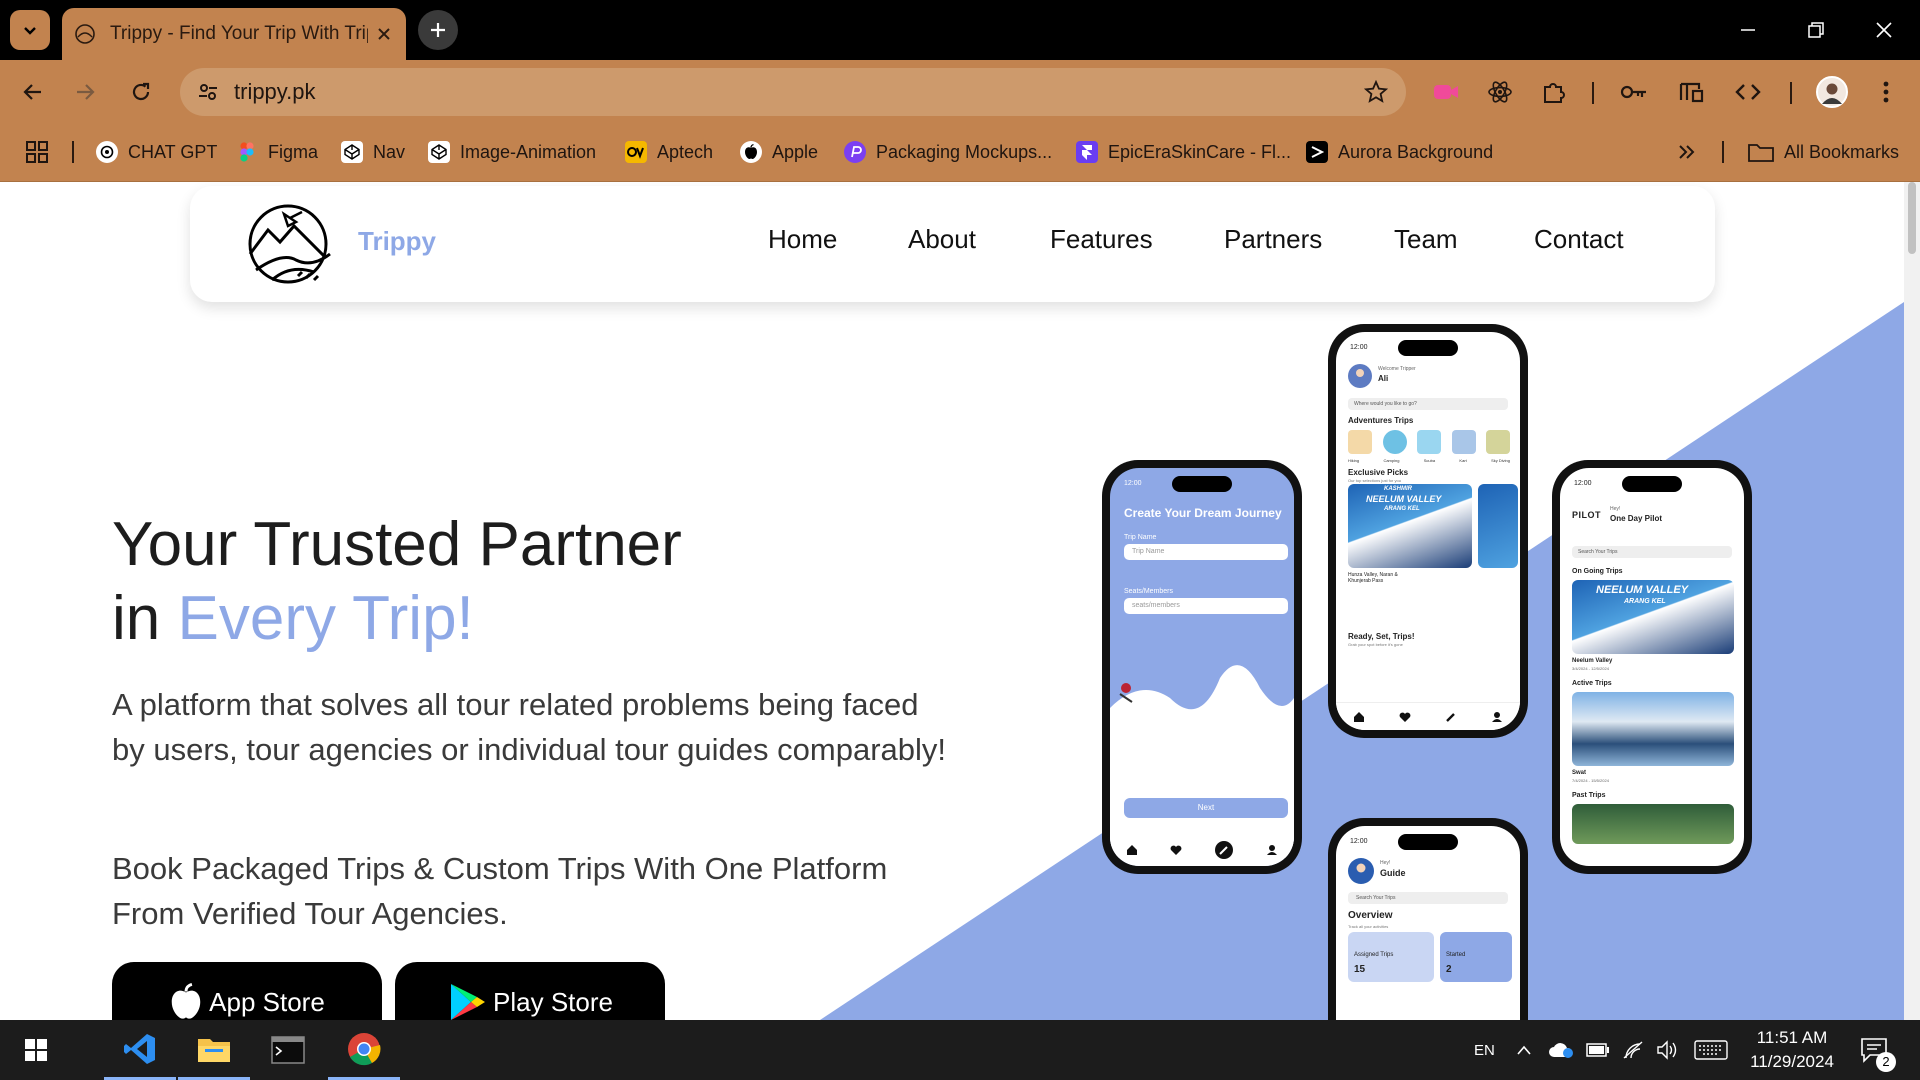  I want to click on taskbar-file-explorer, so click(214, 1050).